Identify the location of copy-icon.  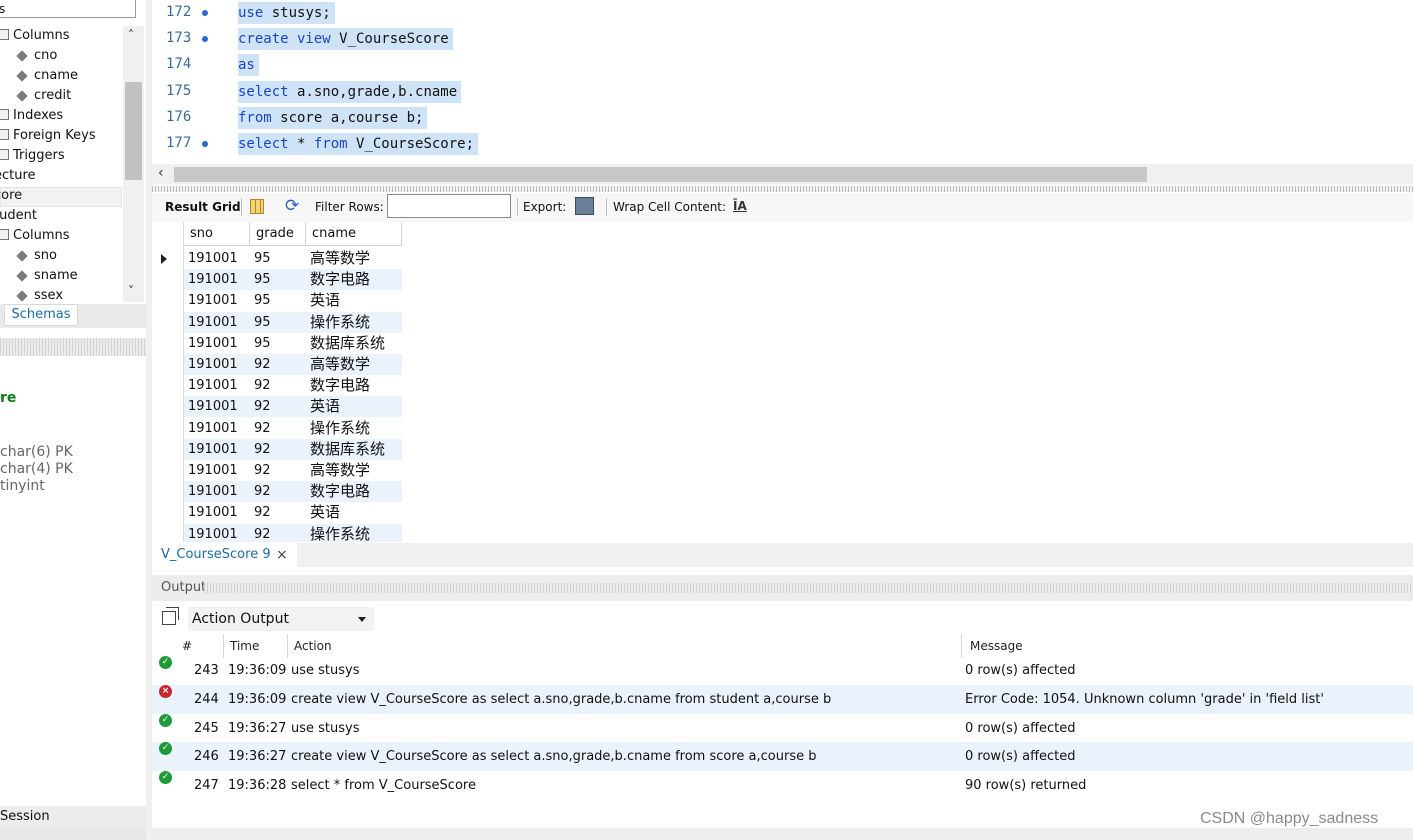
(170, 616).